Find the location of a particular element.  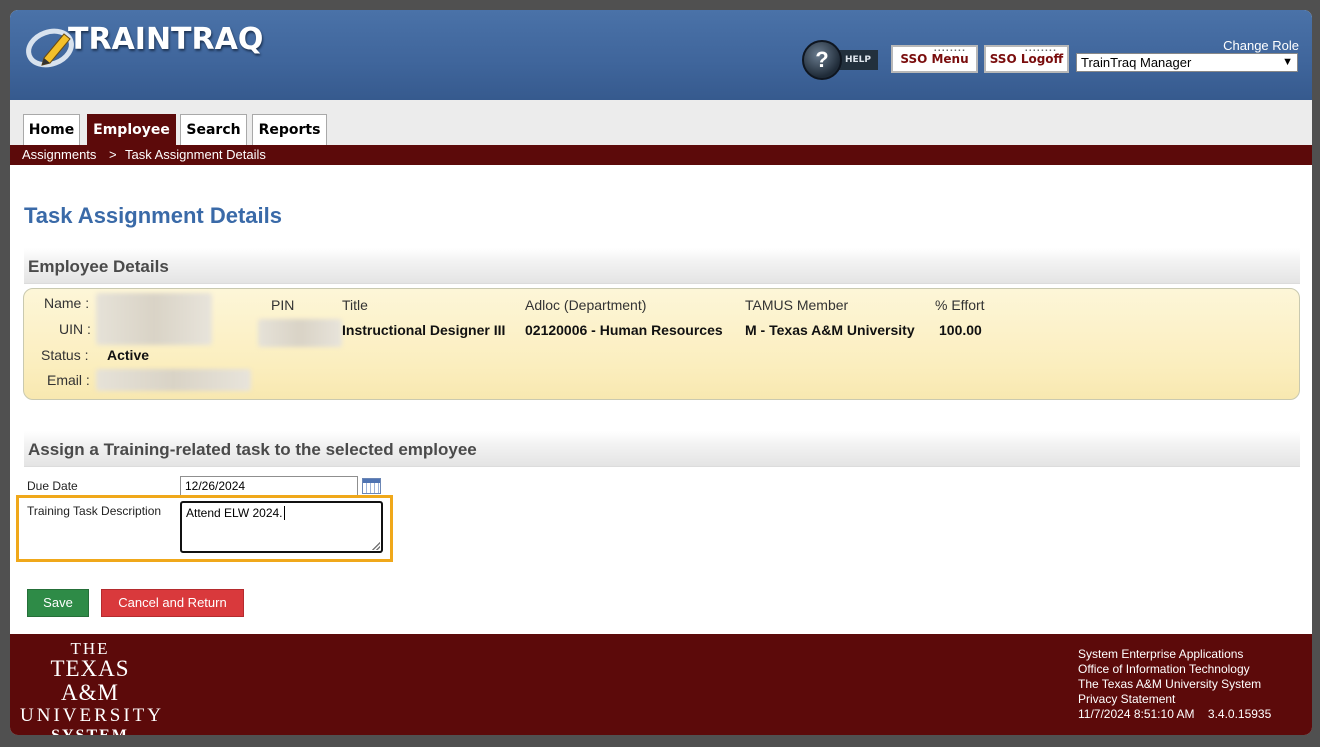

help-button: HELP ? is located at coordinates (840, 60).